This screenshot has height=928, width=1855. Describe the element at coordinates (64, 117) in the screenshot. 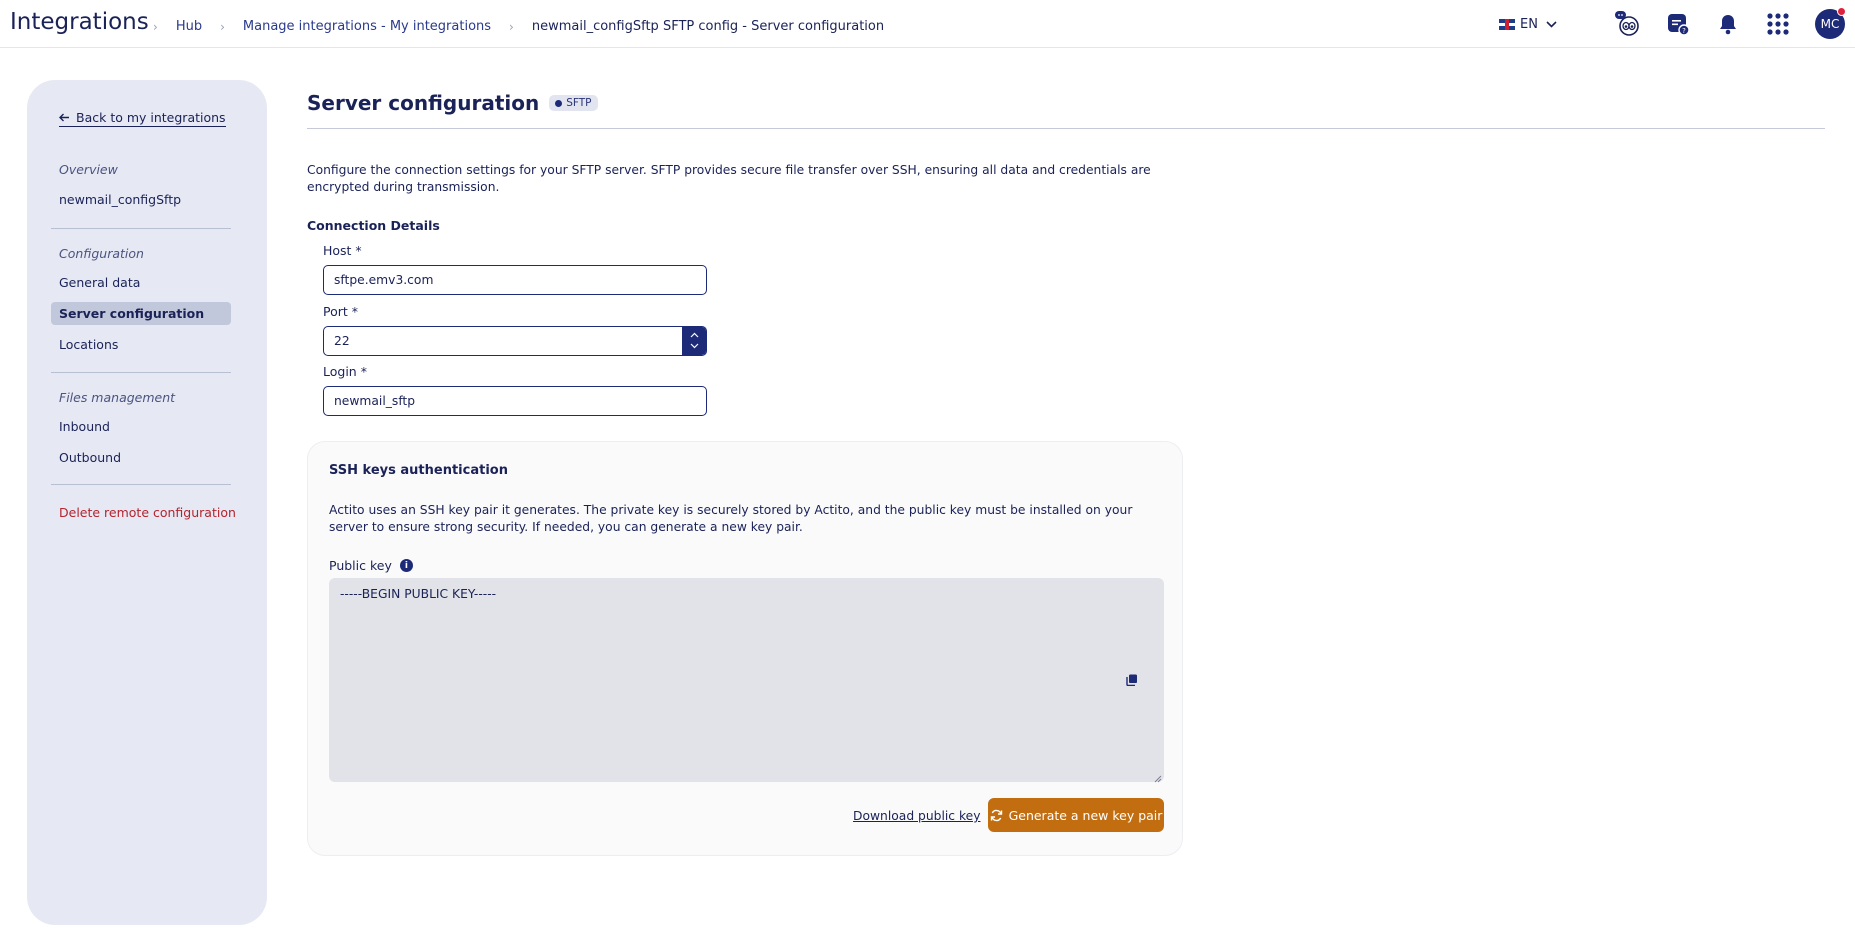

I see `arrow-left-icon` at that location.